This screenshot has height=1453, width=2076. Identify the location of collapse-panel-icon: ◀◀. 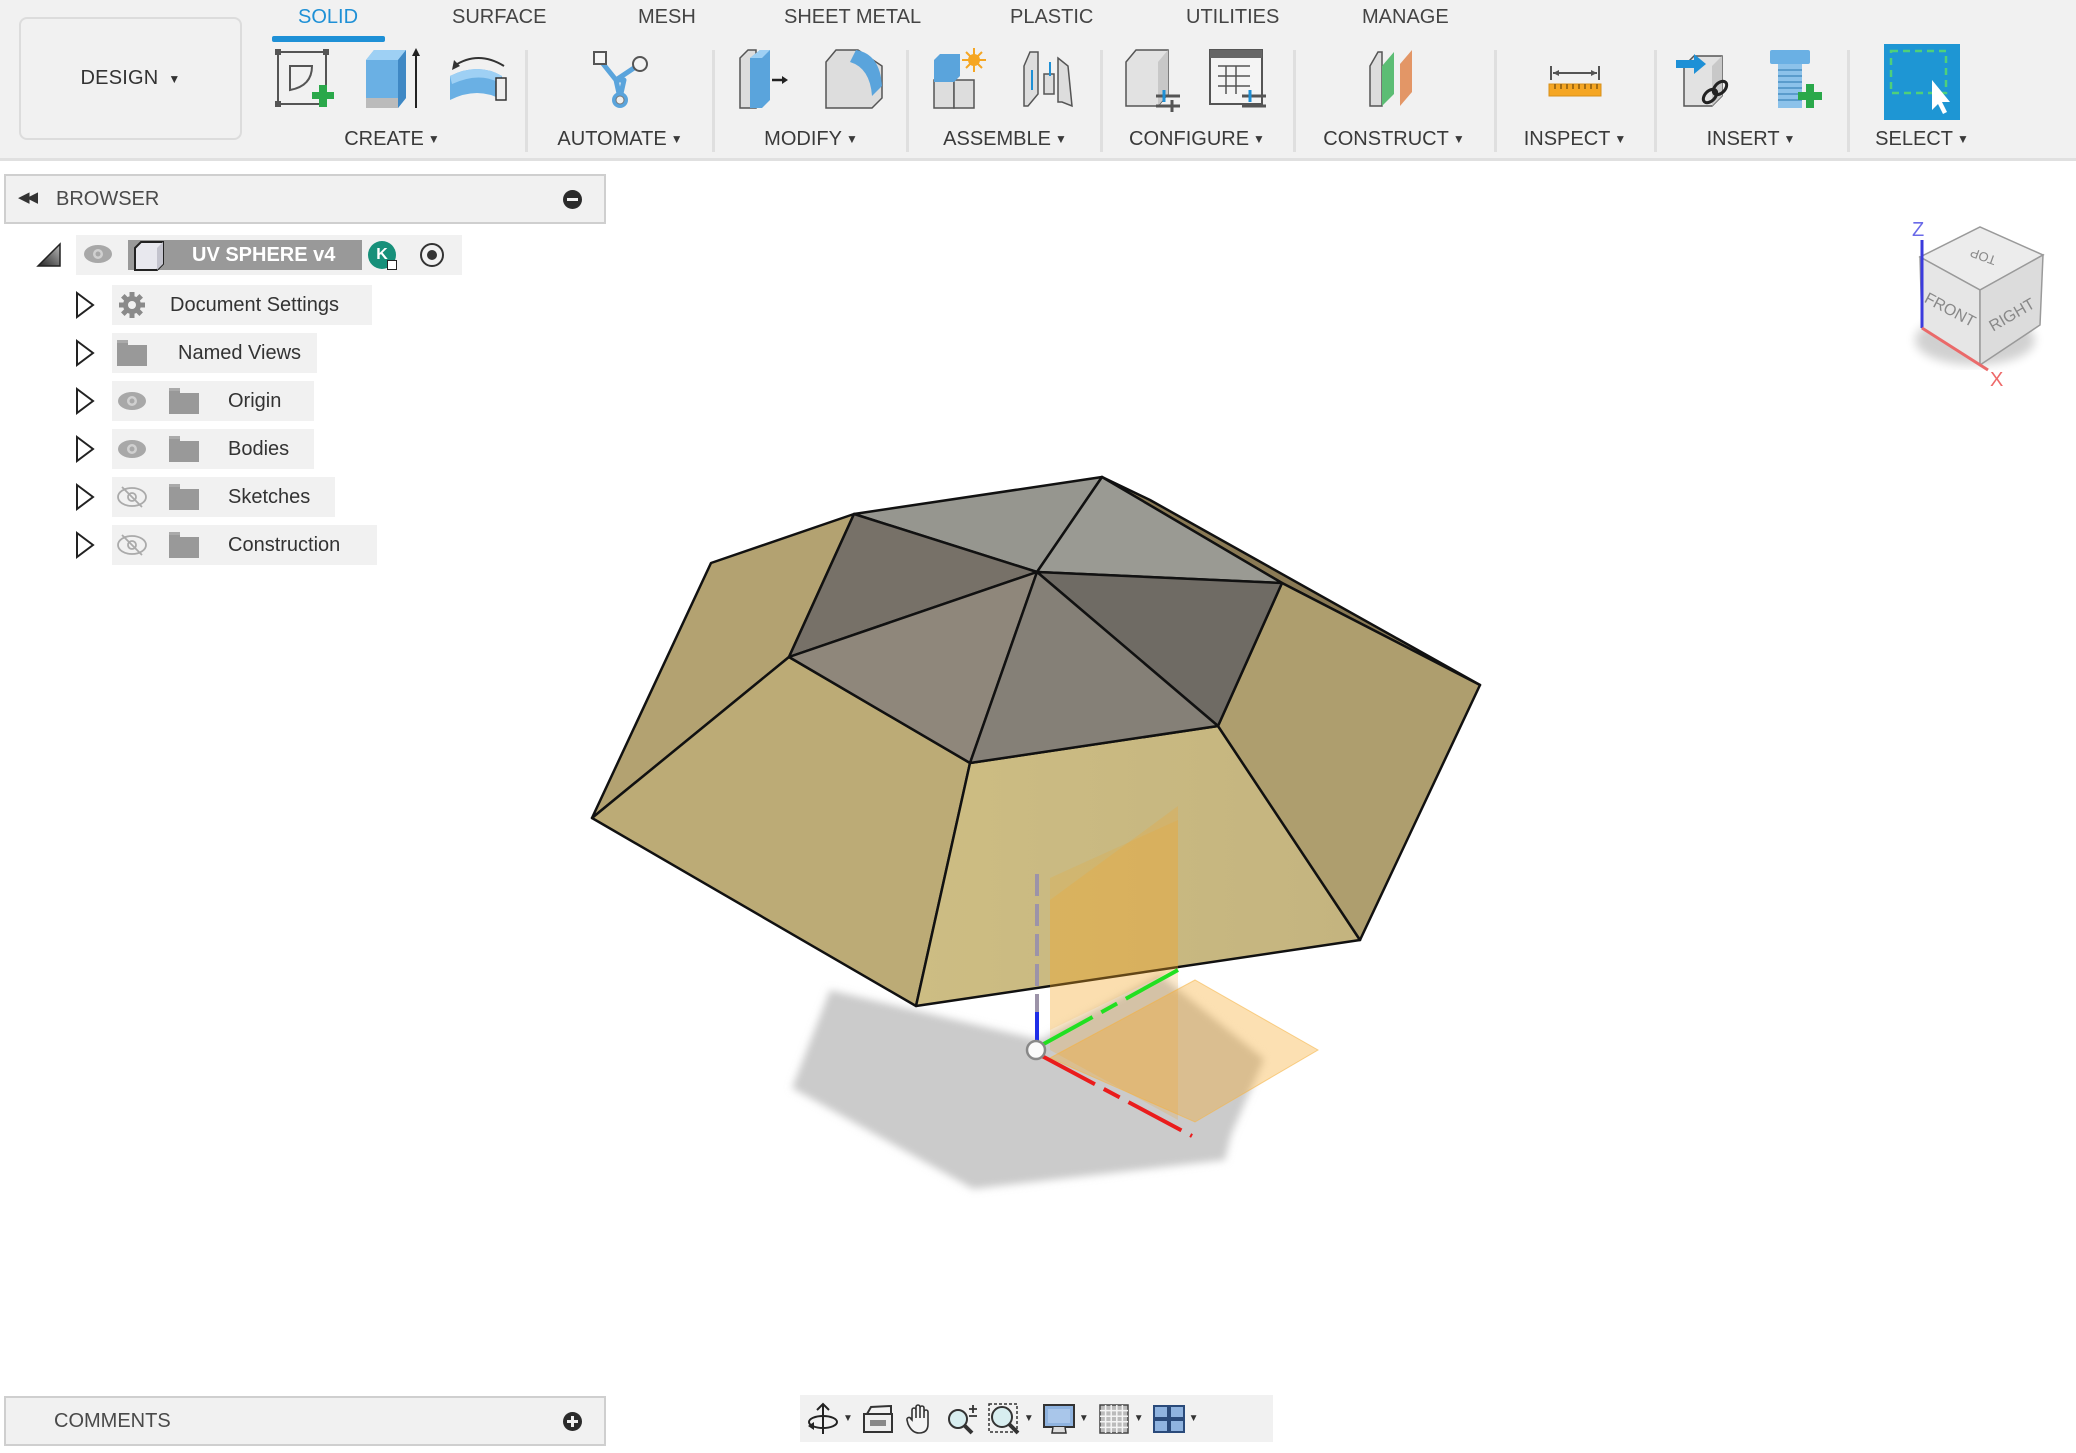
(28, 197).